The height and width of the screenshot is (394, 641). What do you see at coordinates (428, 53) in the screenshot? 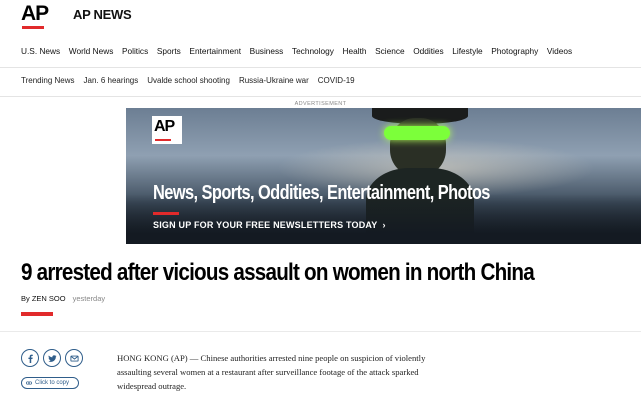
I see `nav-item-oddities: Oddities` at bounding box center [428, 53].